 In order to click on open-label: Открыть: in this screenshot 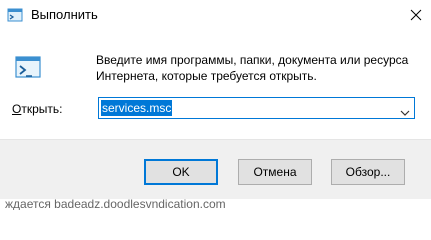, I will do `click(37, 109)`.